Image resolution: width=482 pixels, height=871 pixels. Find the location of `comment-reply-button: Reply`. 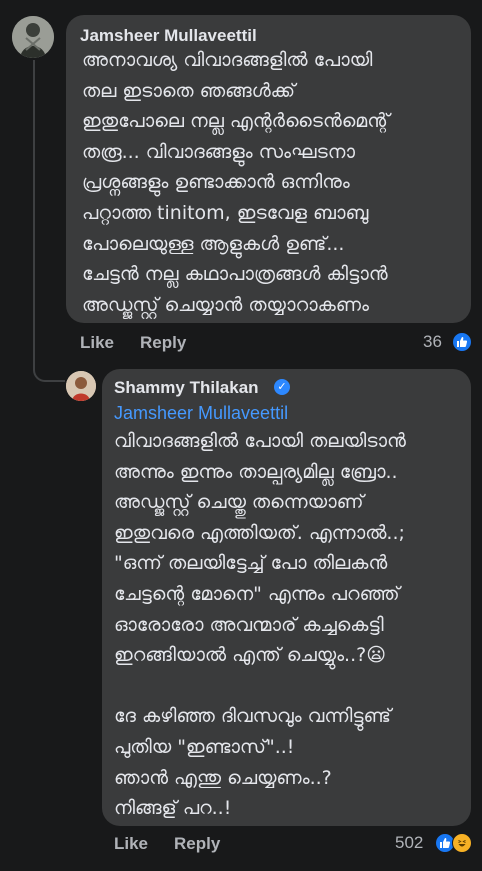

comment-reply-button: Reply is located at coordinates (163, 343).